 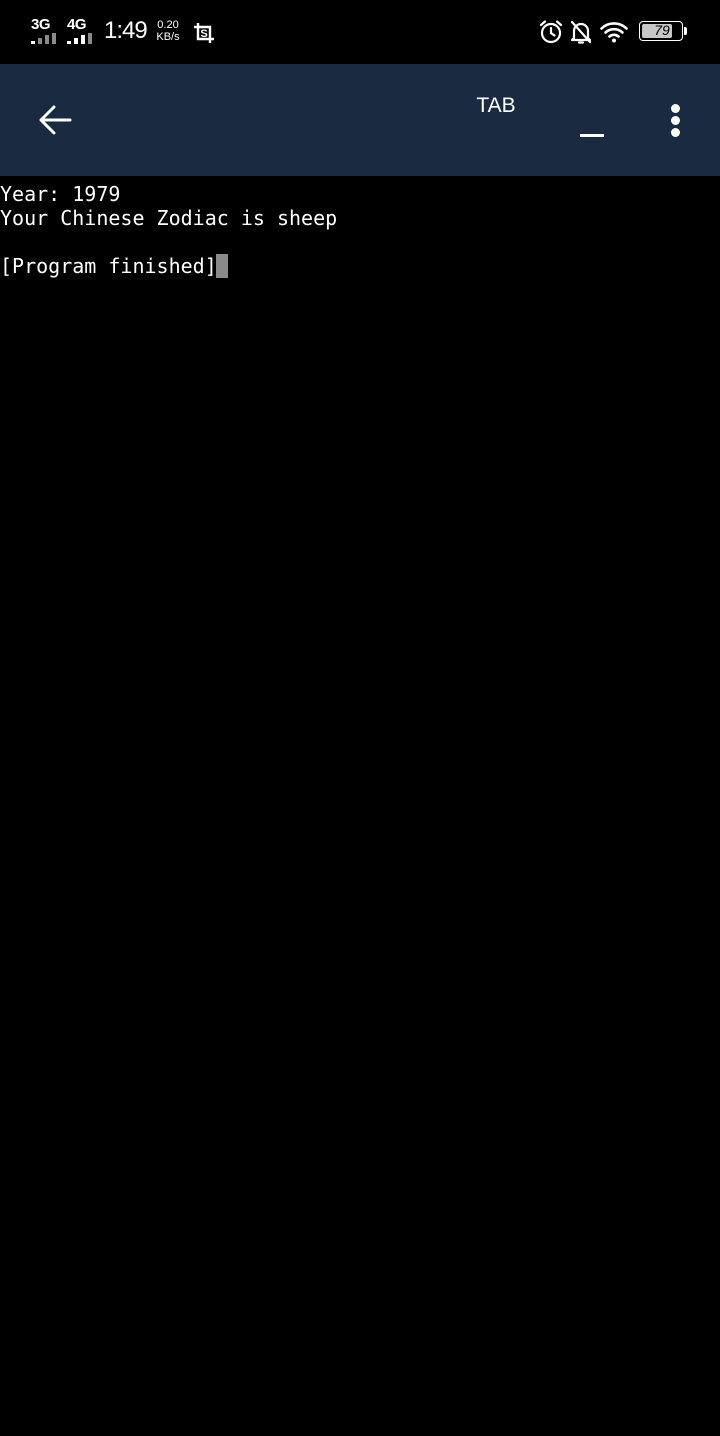 I want to click on alarm-icon, so click(x=551, y=32).